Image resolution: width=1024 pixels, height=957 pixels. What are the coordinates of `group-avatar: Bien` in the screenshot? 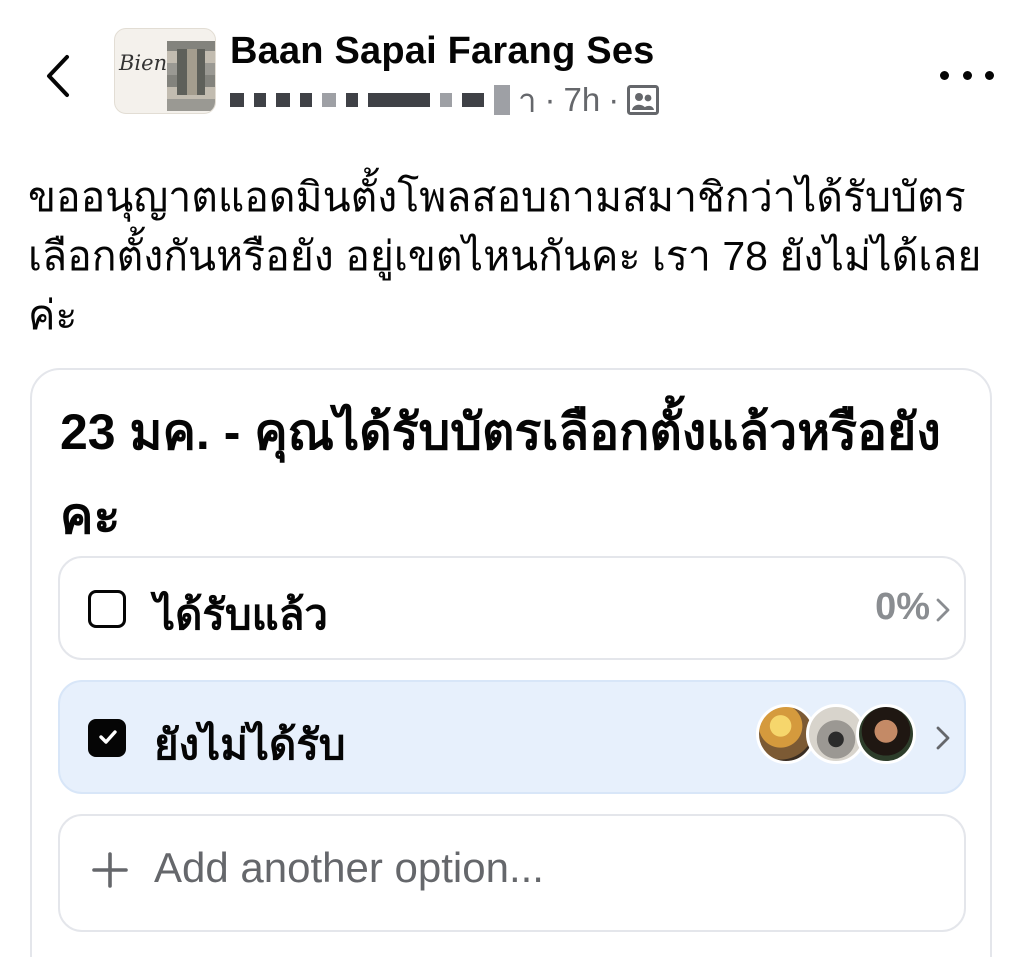 It's located at (165, 71).